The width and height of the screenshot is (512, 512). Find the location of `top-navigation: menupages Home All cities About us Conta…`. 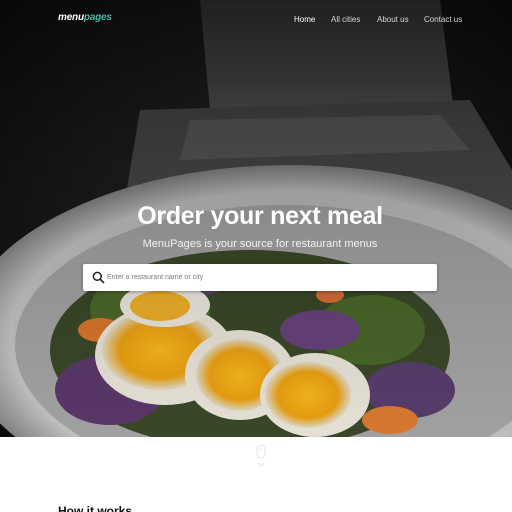

top-navigation: menupages Home All cities About us Conta… is located at coordinates (256, 20).